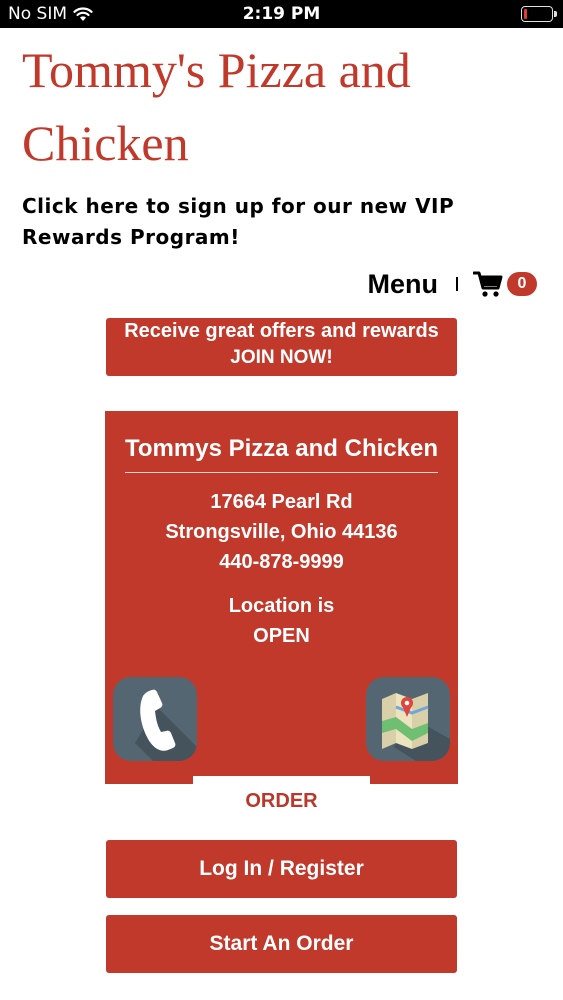 This screenshot has width=563, height=1000. What do you see at coordinates (457, 284) in the screenshot?
I see `nav-divider` at bounding box center [457, 284].